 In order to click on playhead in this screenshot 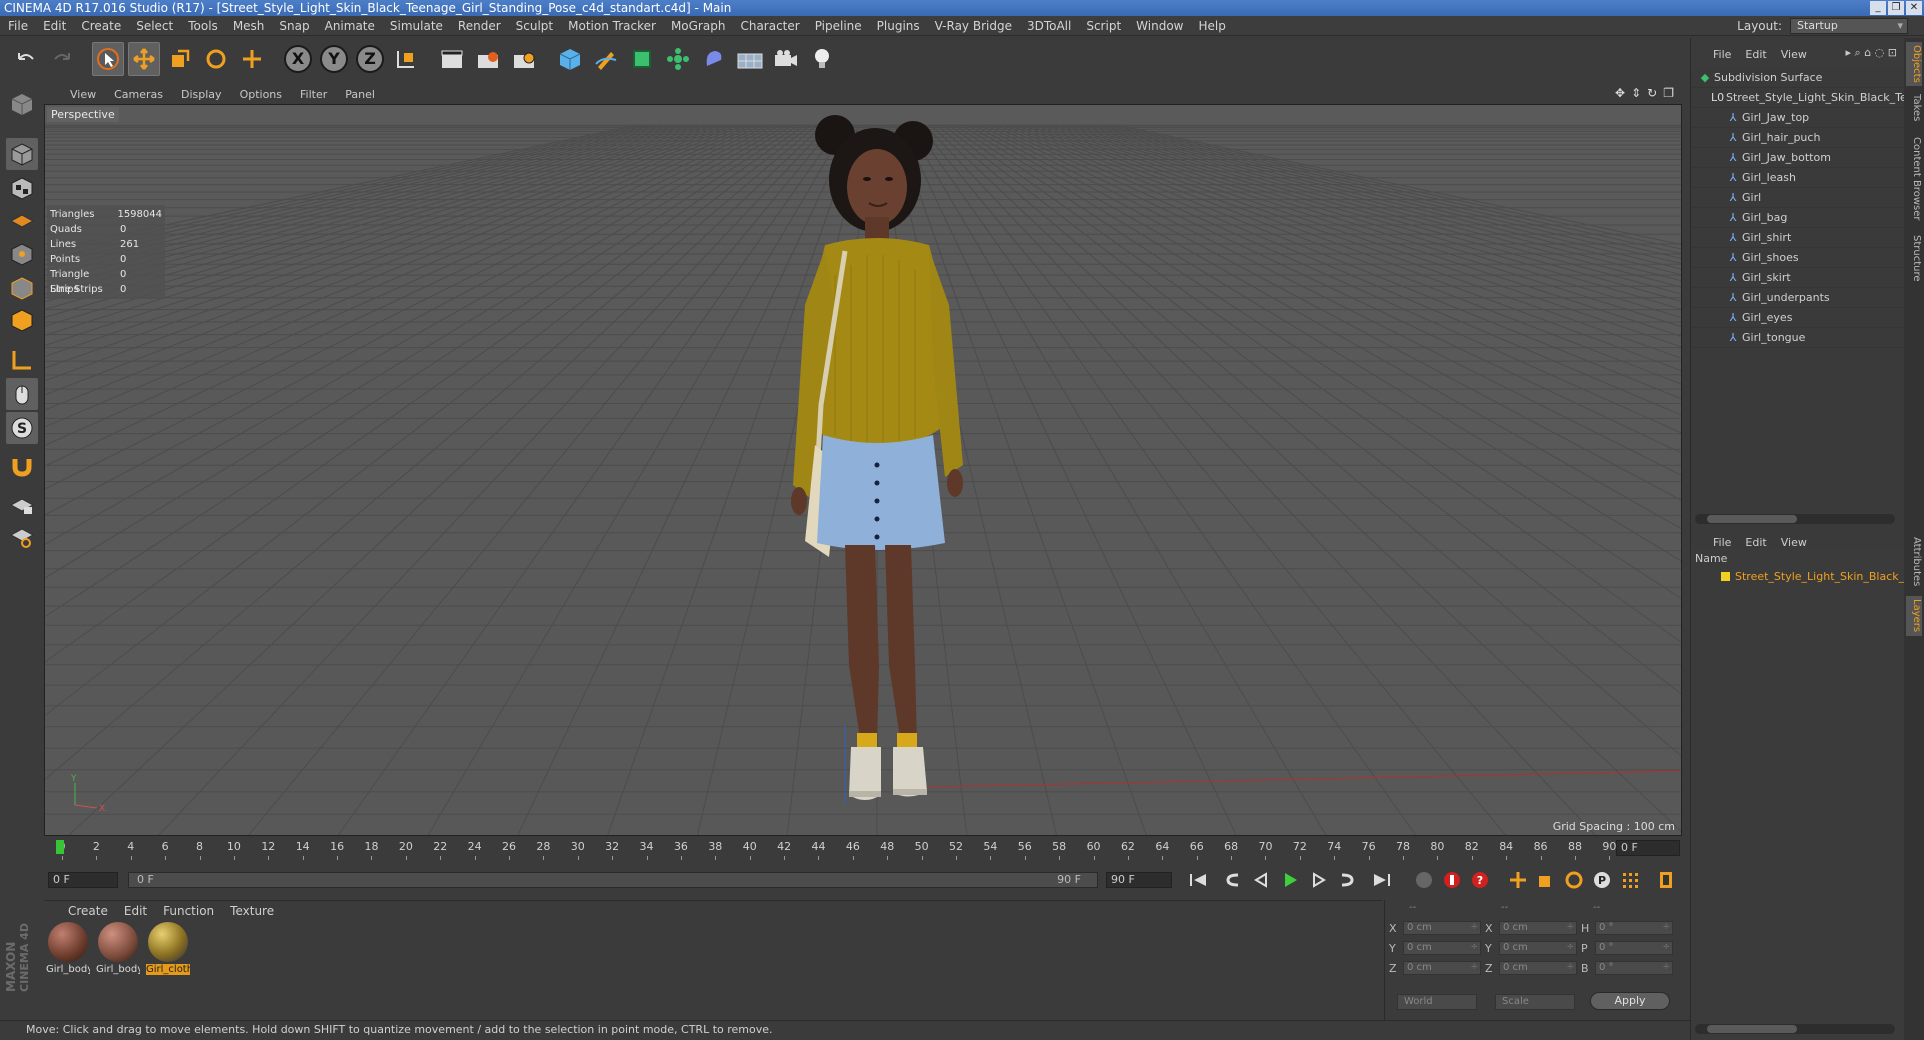, I will do `click(60, 847)`.